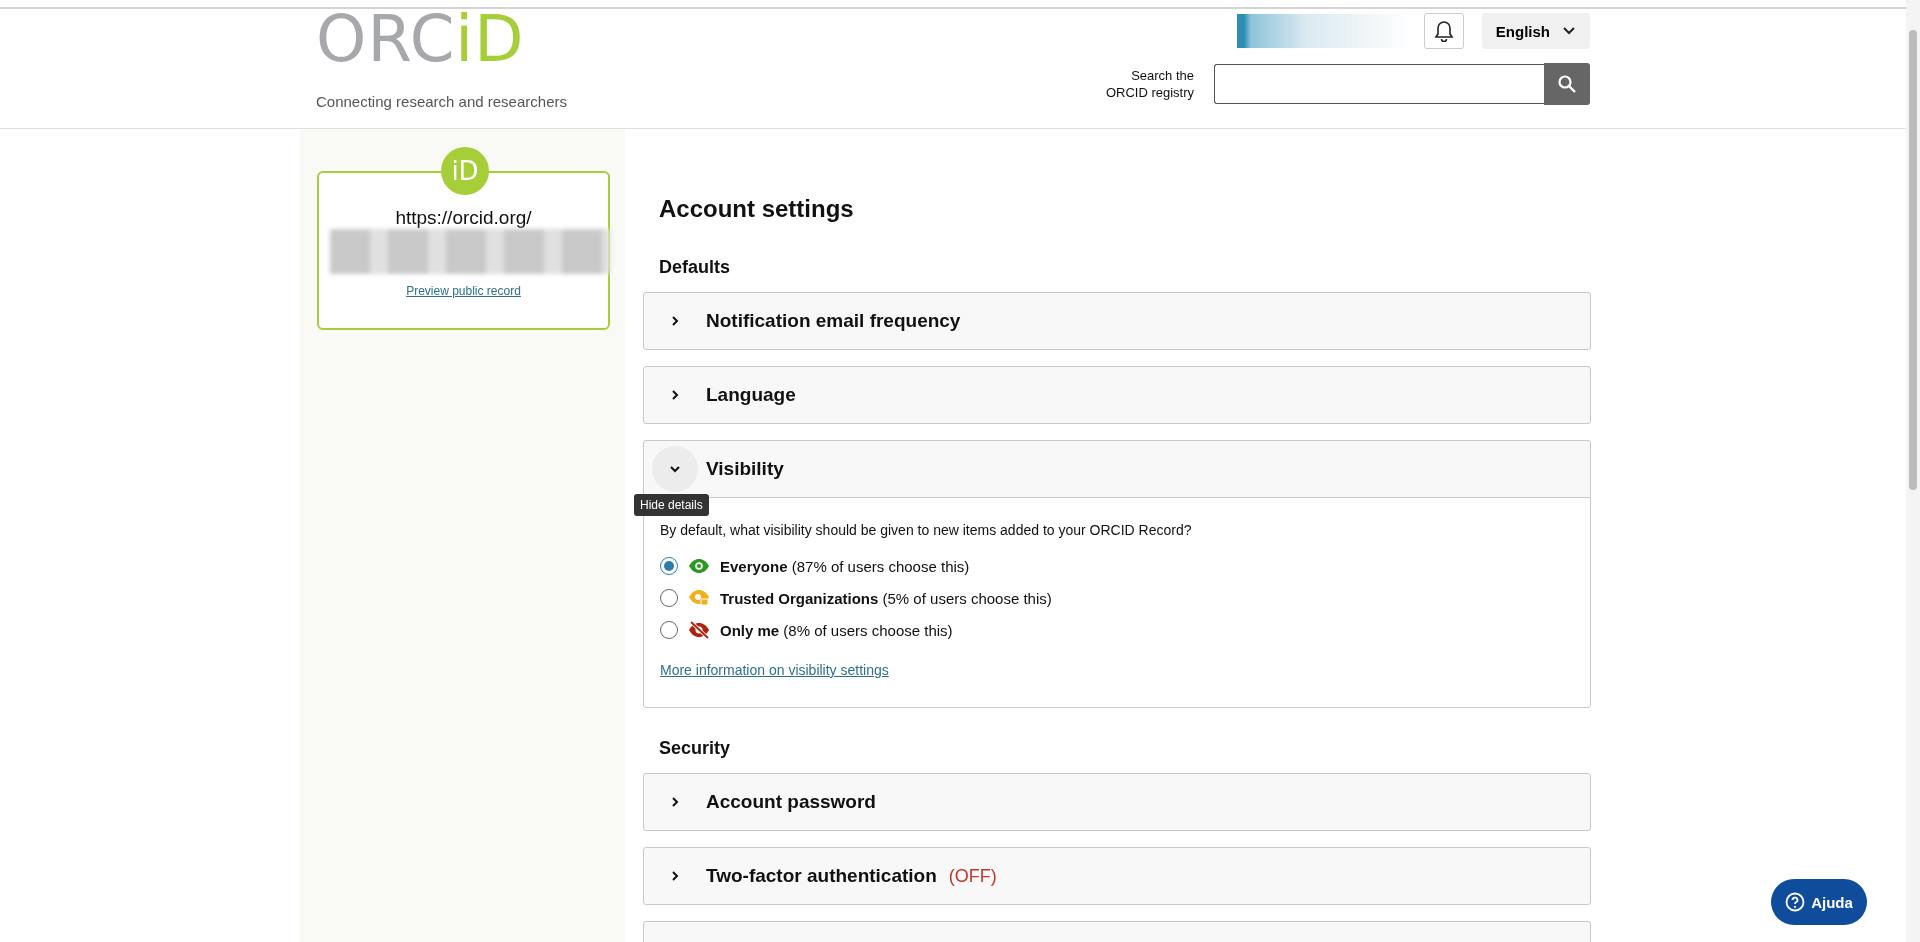  What do you see at coordinates (1149, 84) in the screenshot?
I see `search-label: Search the ORCID registry` at bounding box center [1149, 84].